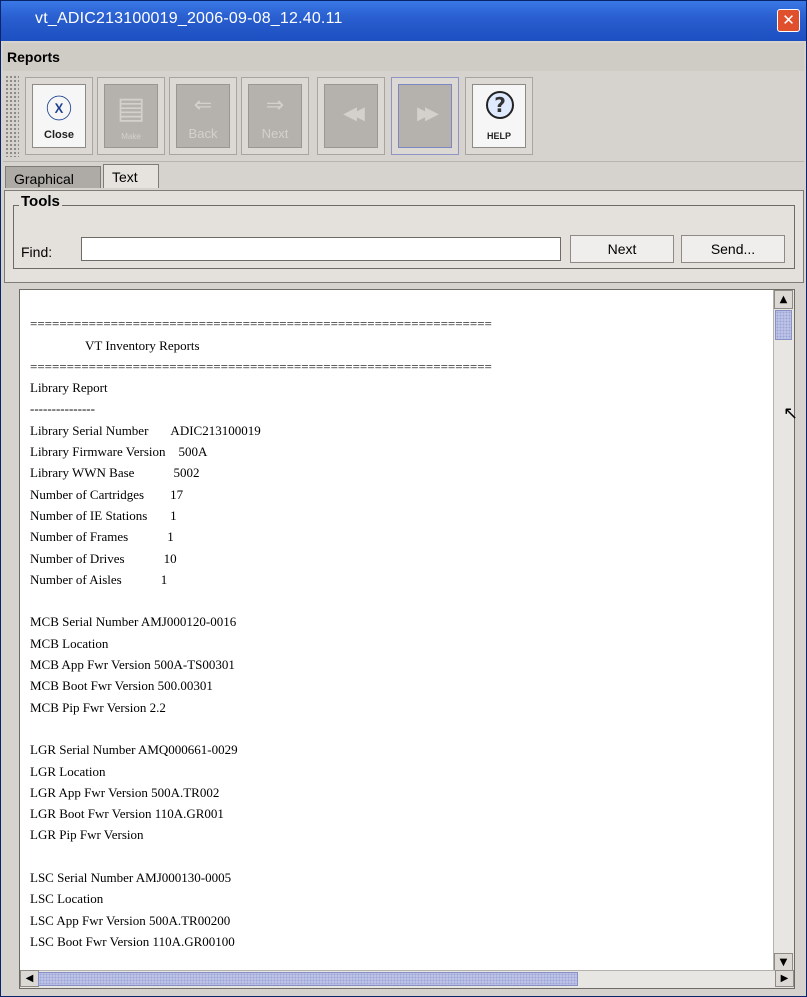 The height and width of the screenshot is (997, 807). What do you see at coordinates (405, 177) in the screenshot?
I see `view-tabs: Graphical Text` at bounding box center [405, 177].